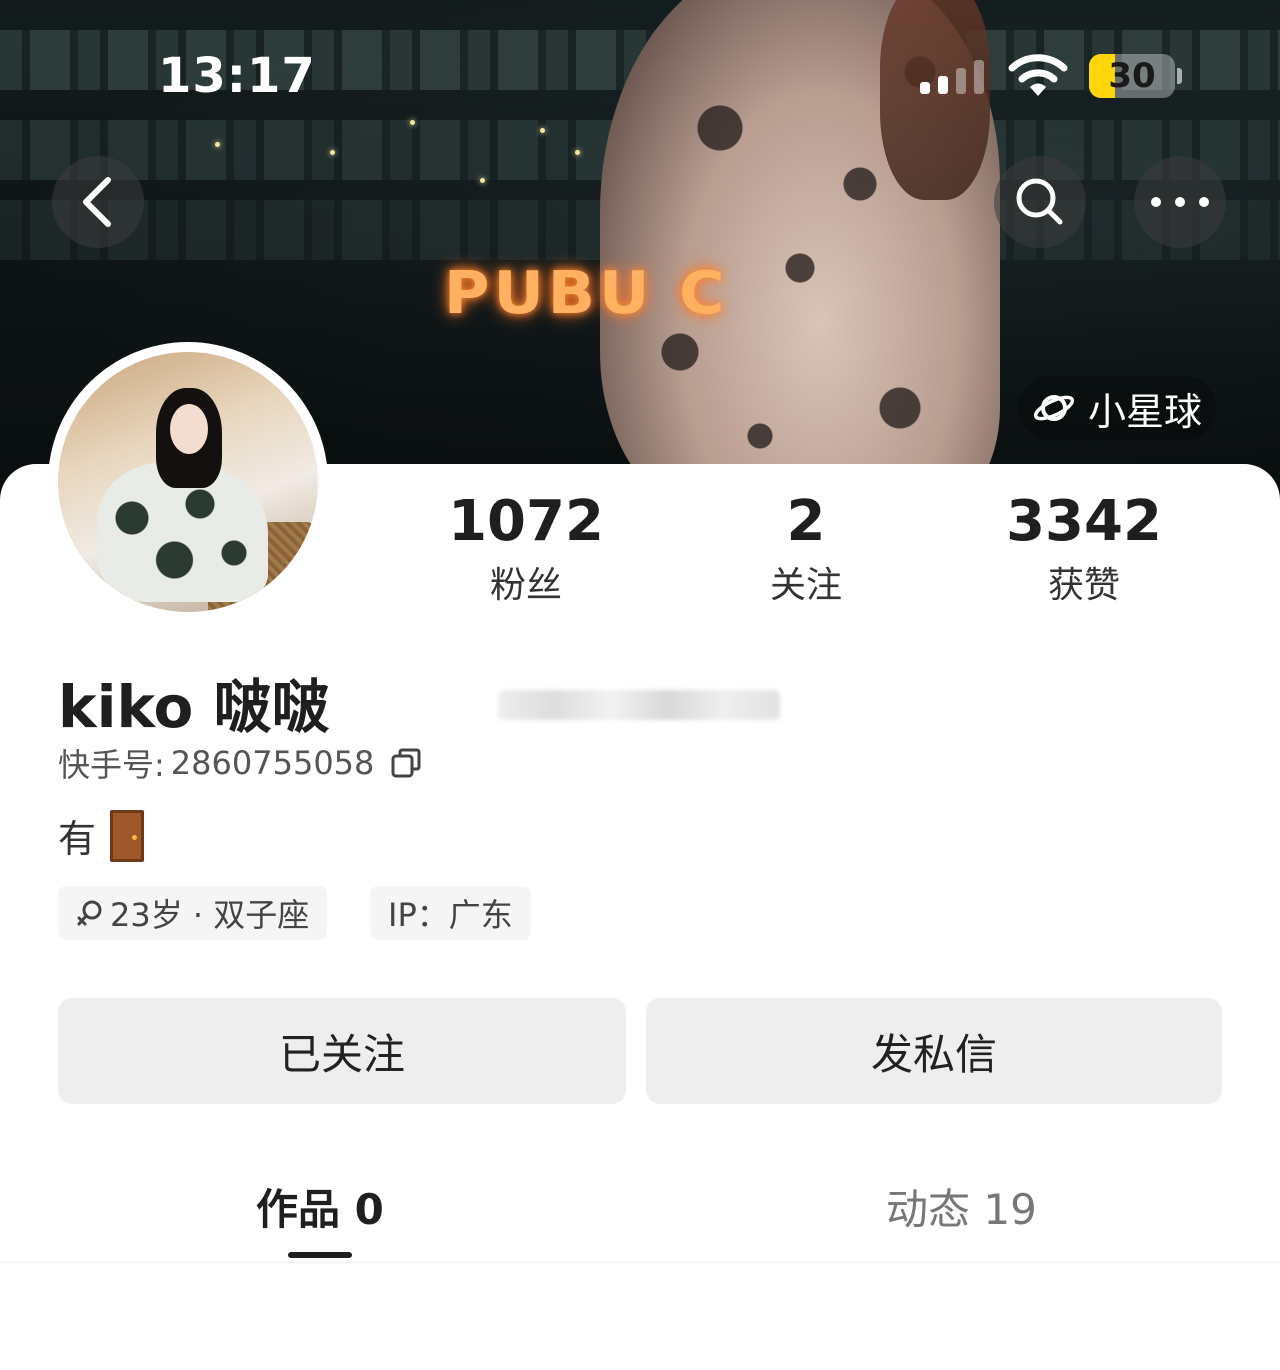 The image size is (1280, 1370). I want to click on avatar, so click(188, 482).